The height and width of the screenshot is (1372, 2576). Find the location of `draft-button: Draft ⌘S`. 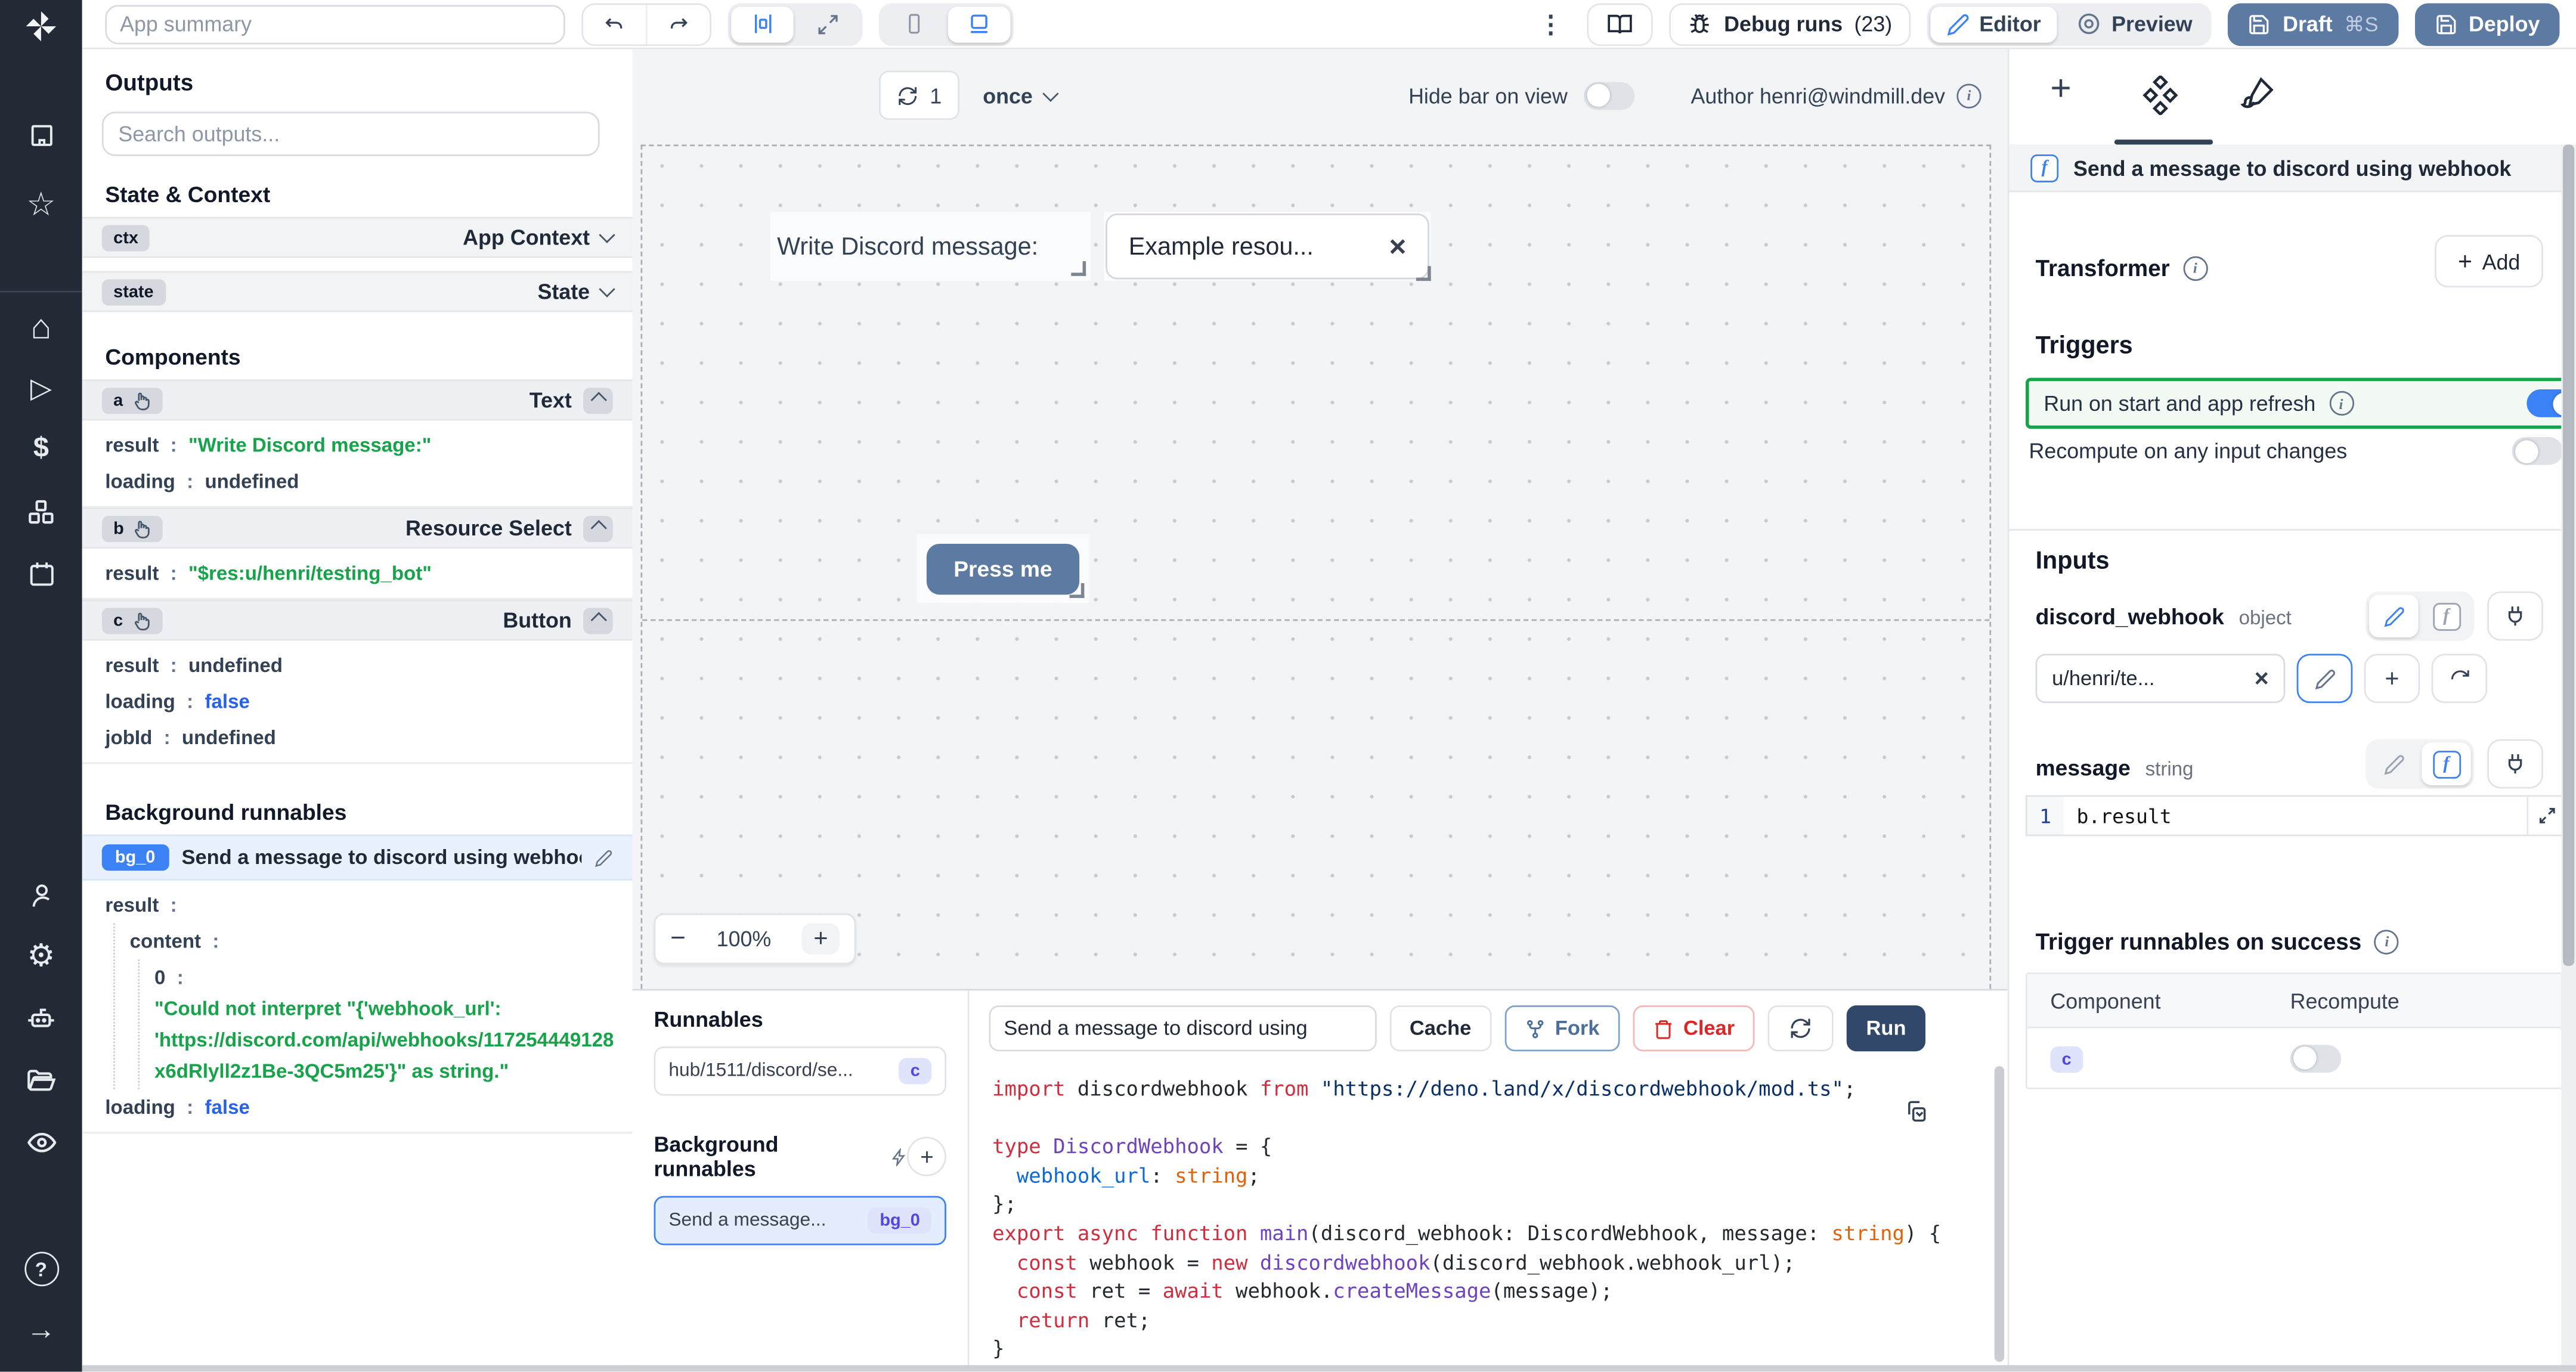

draft-button: Draft ⌘S is located at coordinates (2313, 23).